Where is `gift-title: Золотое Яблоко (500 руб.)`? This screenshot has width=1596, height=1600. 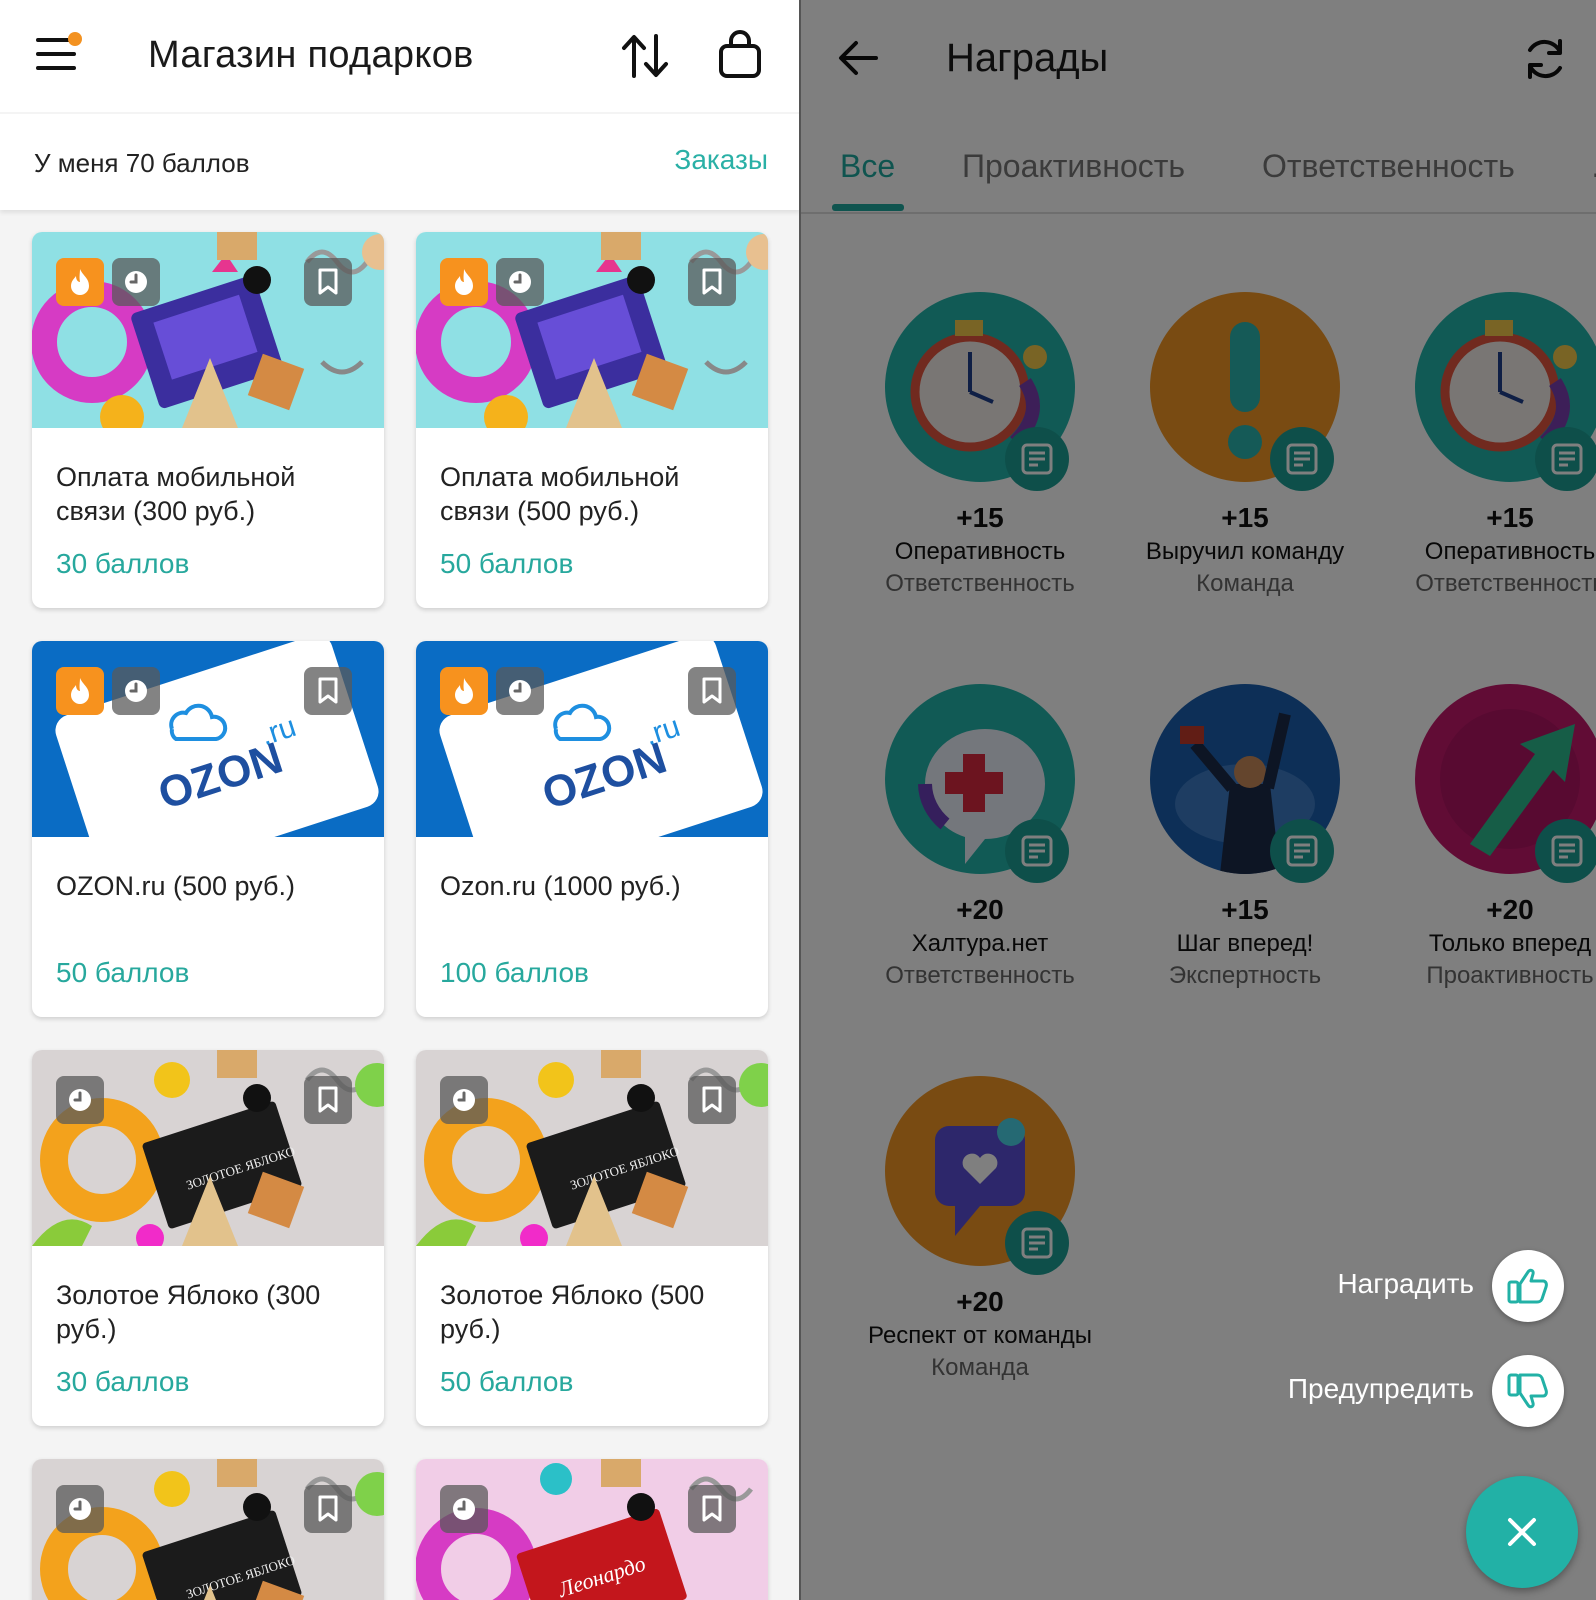 gift-title: Золотое Яблоко (500 руб.) is located at coordinates (572, 1312).